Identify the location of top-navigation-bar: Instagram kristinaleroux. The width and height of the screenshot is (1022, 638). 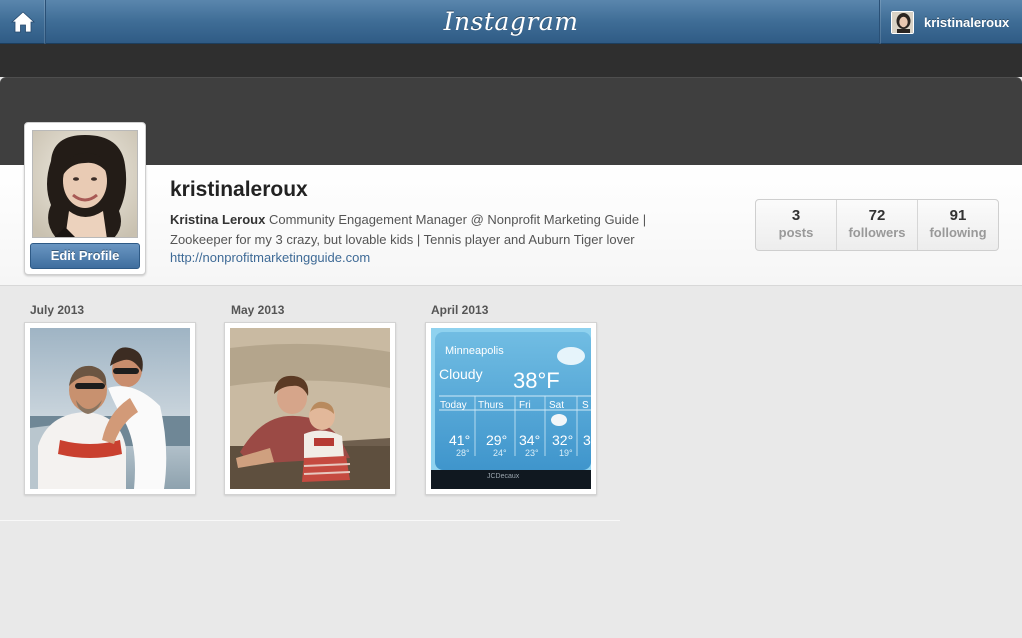
(511, 22).